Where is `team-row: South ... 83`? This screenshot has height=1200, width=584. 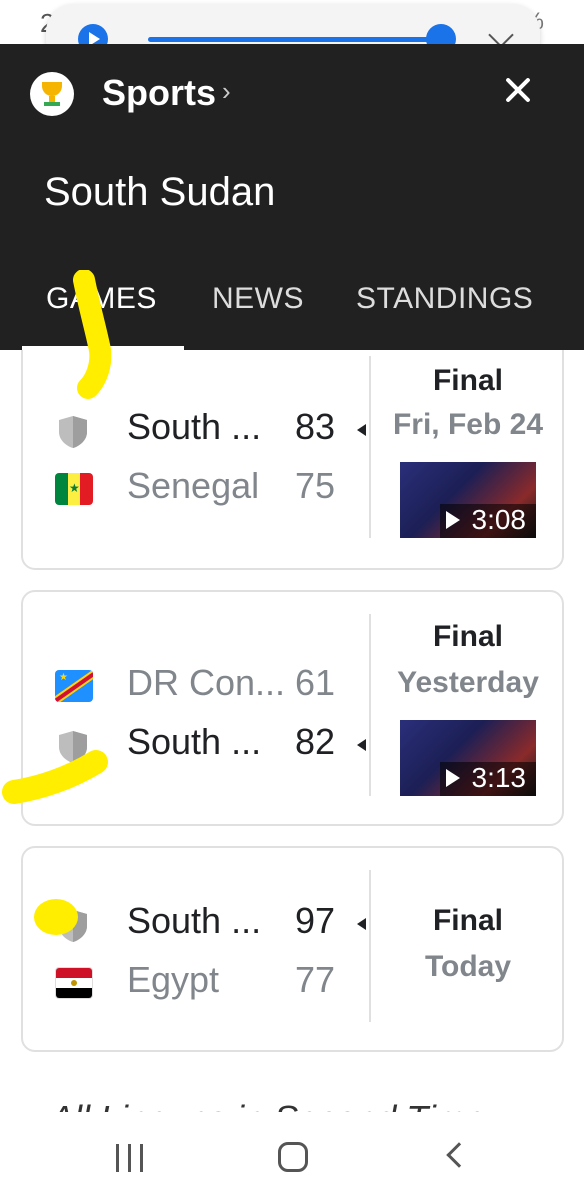 team-row: South ... 83 is located at coordinates (210, 430).